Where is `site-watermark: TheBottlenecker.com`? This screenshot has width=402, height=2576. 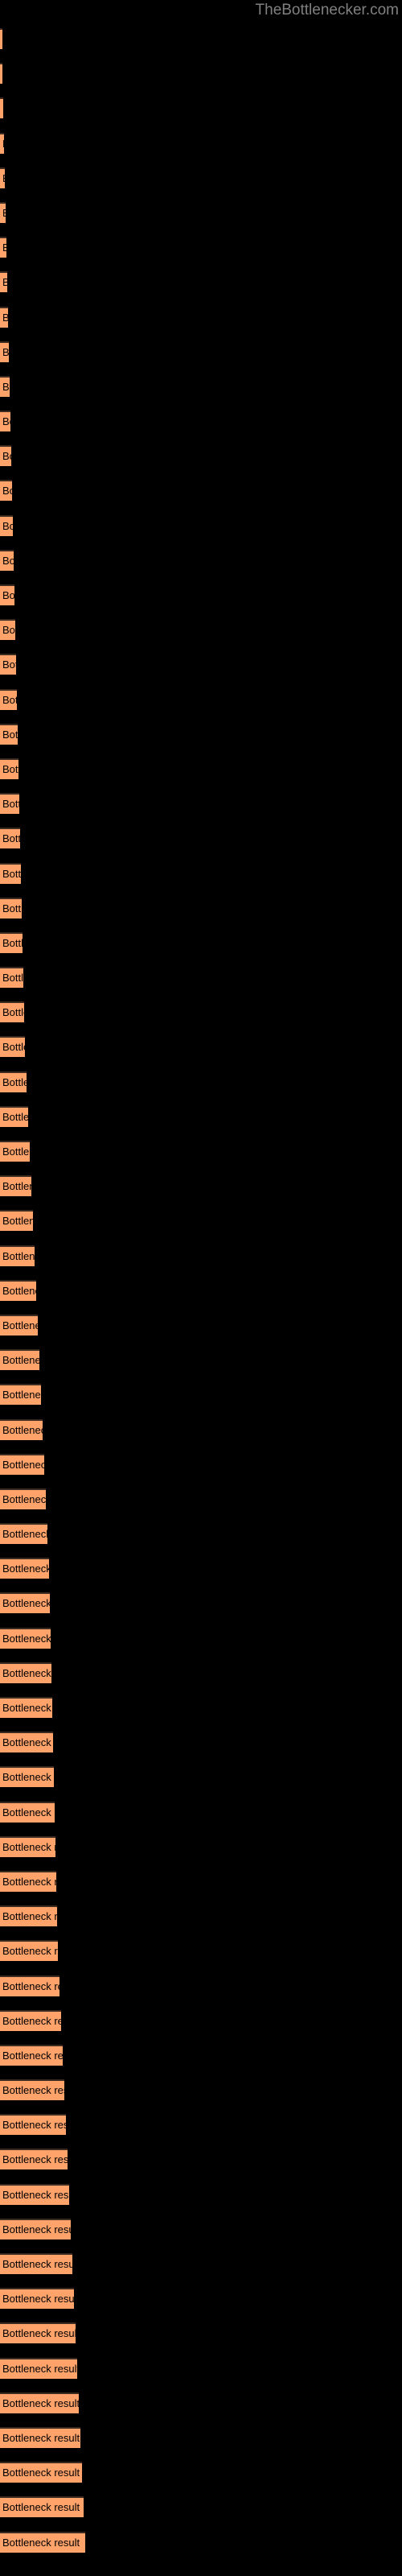 site-watermark: TheBottlenecker.com is located at coordinates (327, 10).